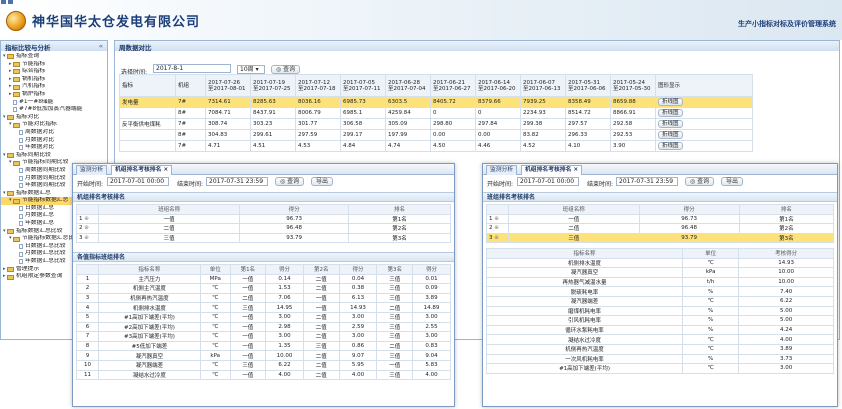 This screenshot has width=842, height=409. What do you see at coordinates (54, 118) in the screenshot?
I see `tree-node: ▾ 指标对比` at bounding box center [54, 118].